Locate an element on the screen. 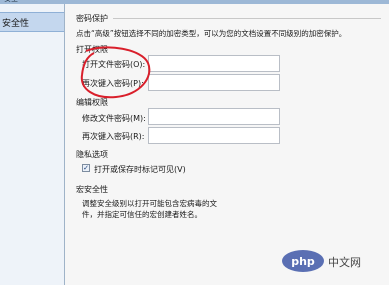 The width and height of the screenshot is (389, 285). password-protection-description: 点击“高级”按钮选择不同的加密类型，可以为您的文档设置不同级别的加密保护。 is located at coordinates (211, 33).